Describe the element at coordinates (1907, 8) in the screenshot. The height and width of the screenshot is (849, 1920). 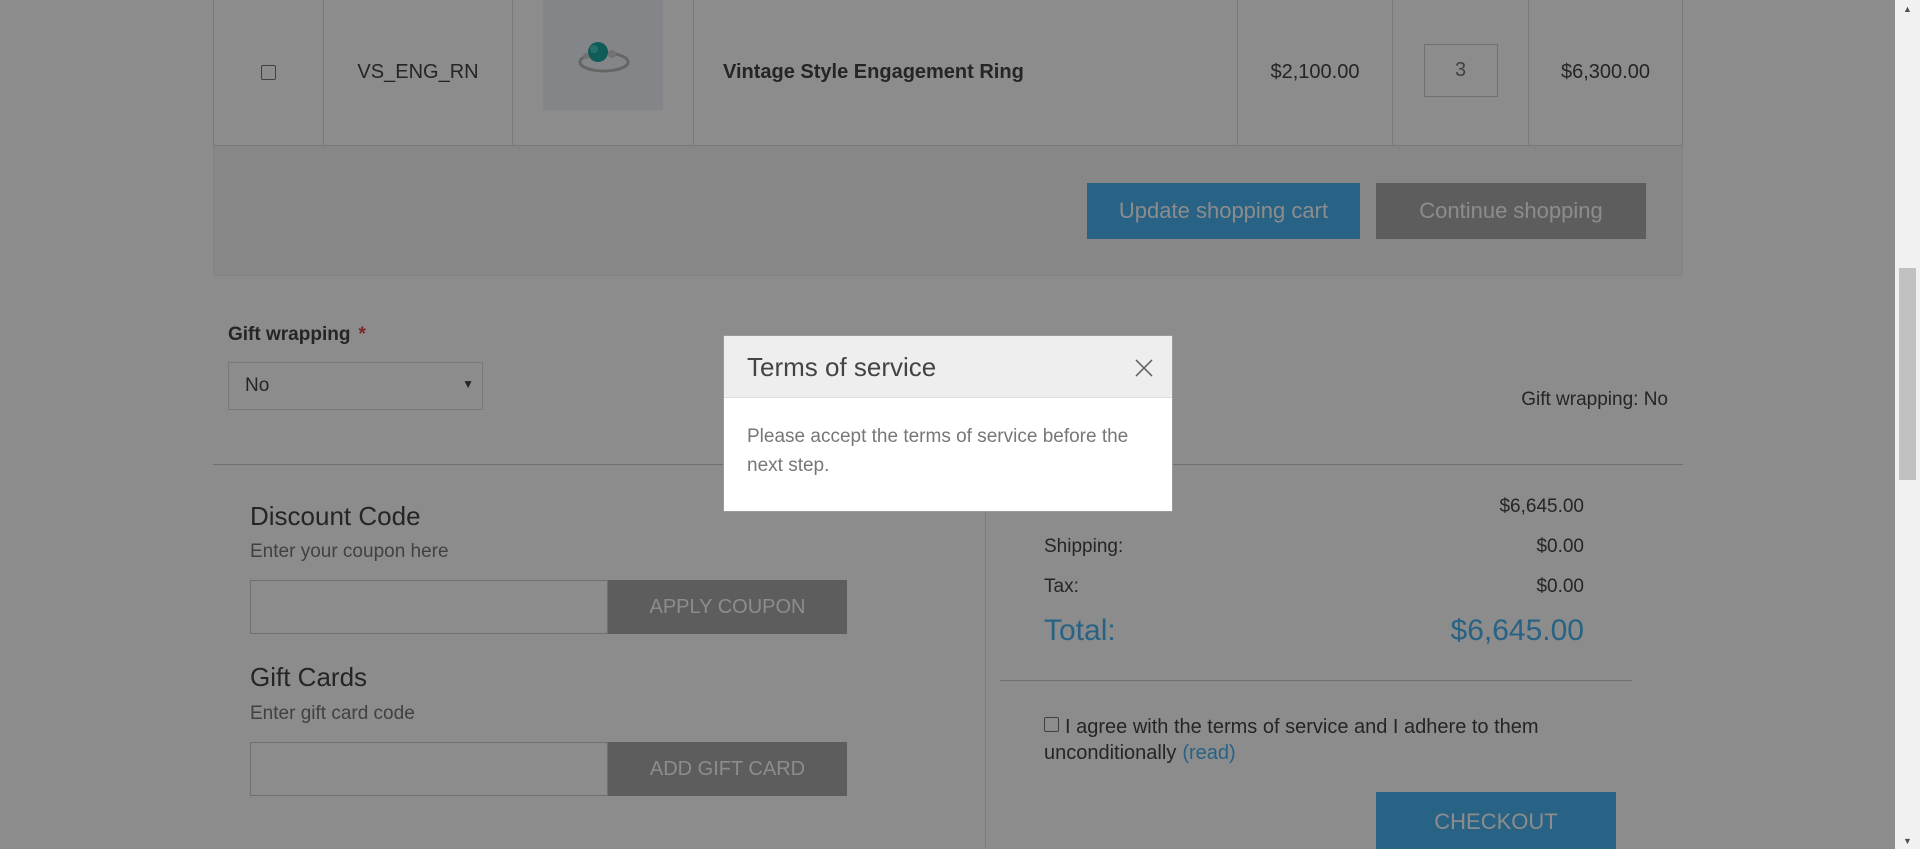
I see `scroll-up-arrow-icon: ▲` at that location.